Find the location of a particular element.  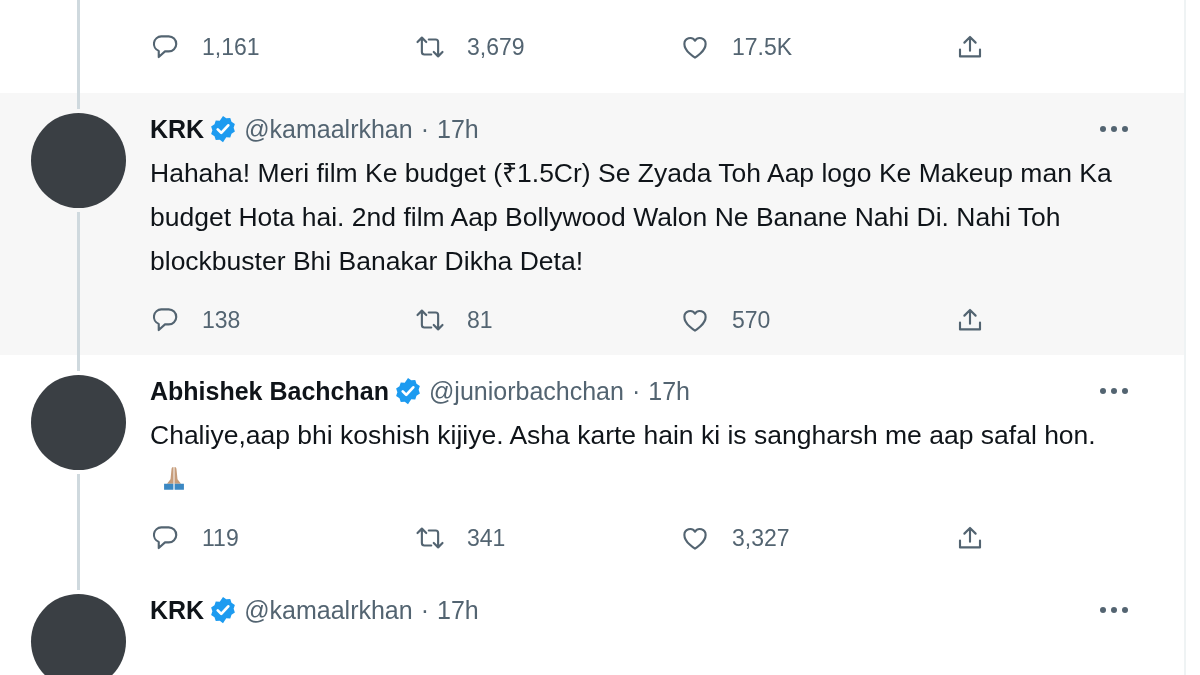

like-button: 570 is located at coordinates (817, 319).